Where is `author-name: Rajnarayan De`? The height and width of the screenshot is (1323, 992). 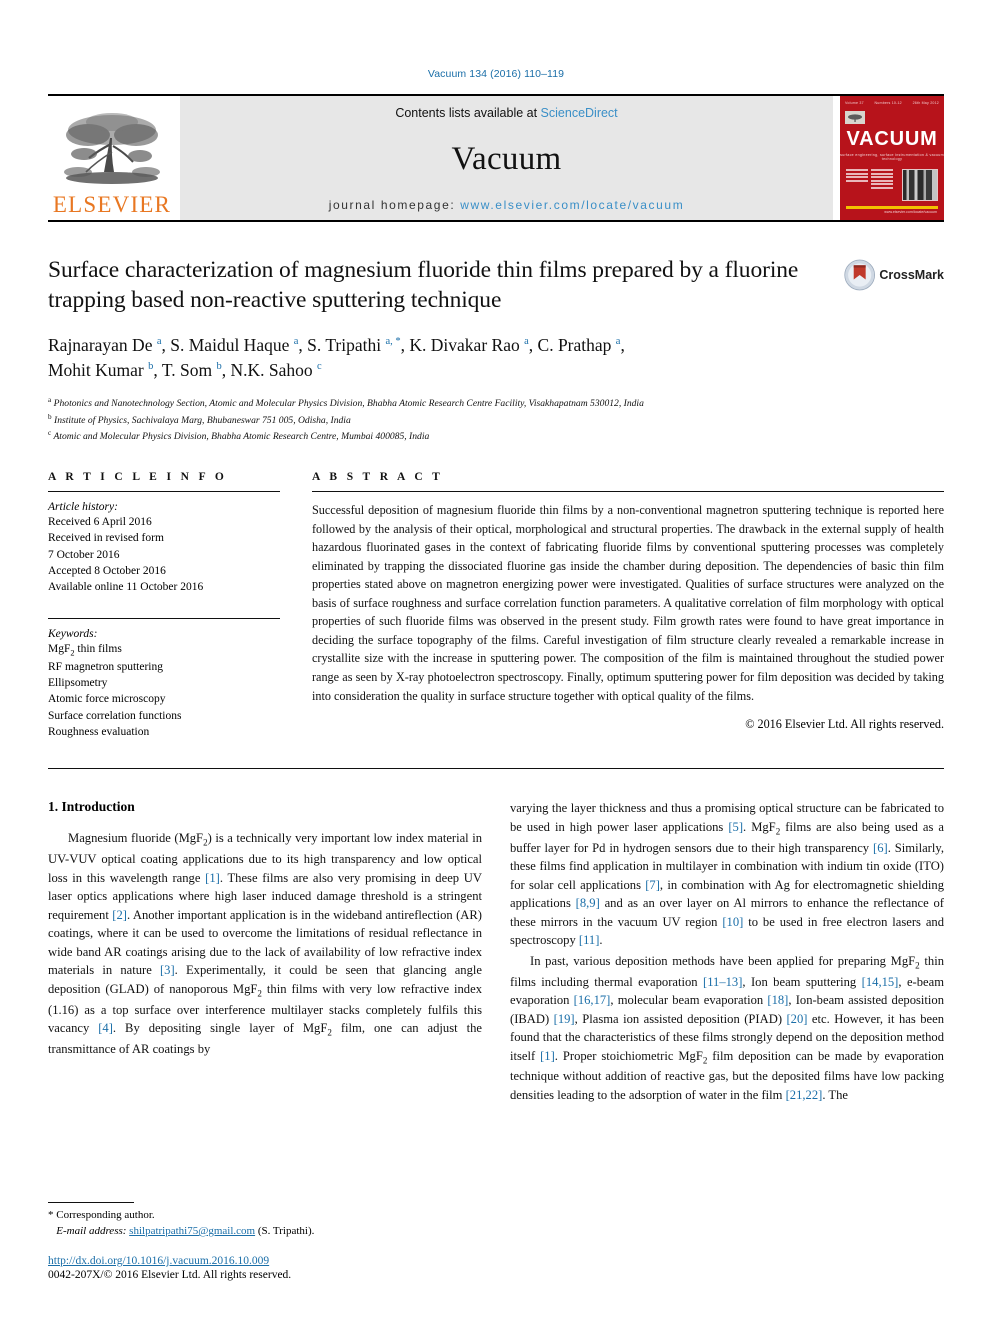 author-name: Rajnarayan De is located at coordinates (100, 345).